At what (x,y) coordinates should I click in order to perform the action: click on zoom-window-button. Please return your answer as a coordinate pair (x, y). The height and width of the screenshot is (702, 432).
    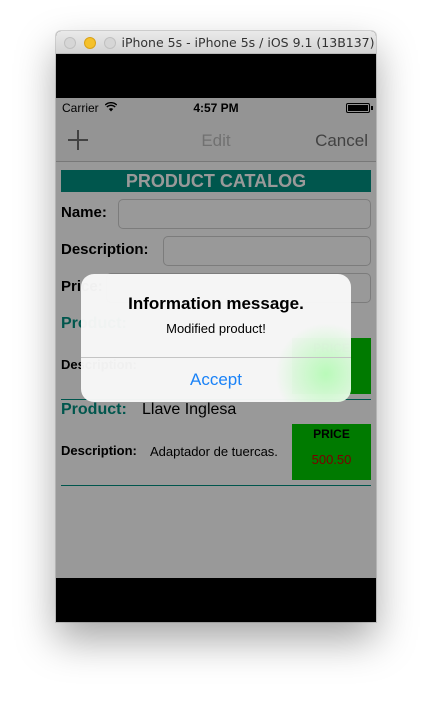
    Looking at the image, I should click on (110, 43).